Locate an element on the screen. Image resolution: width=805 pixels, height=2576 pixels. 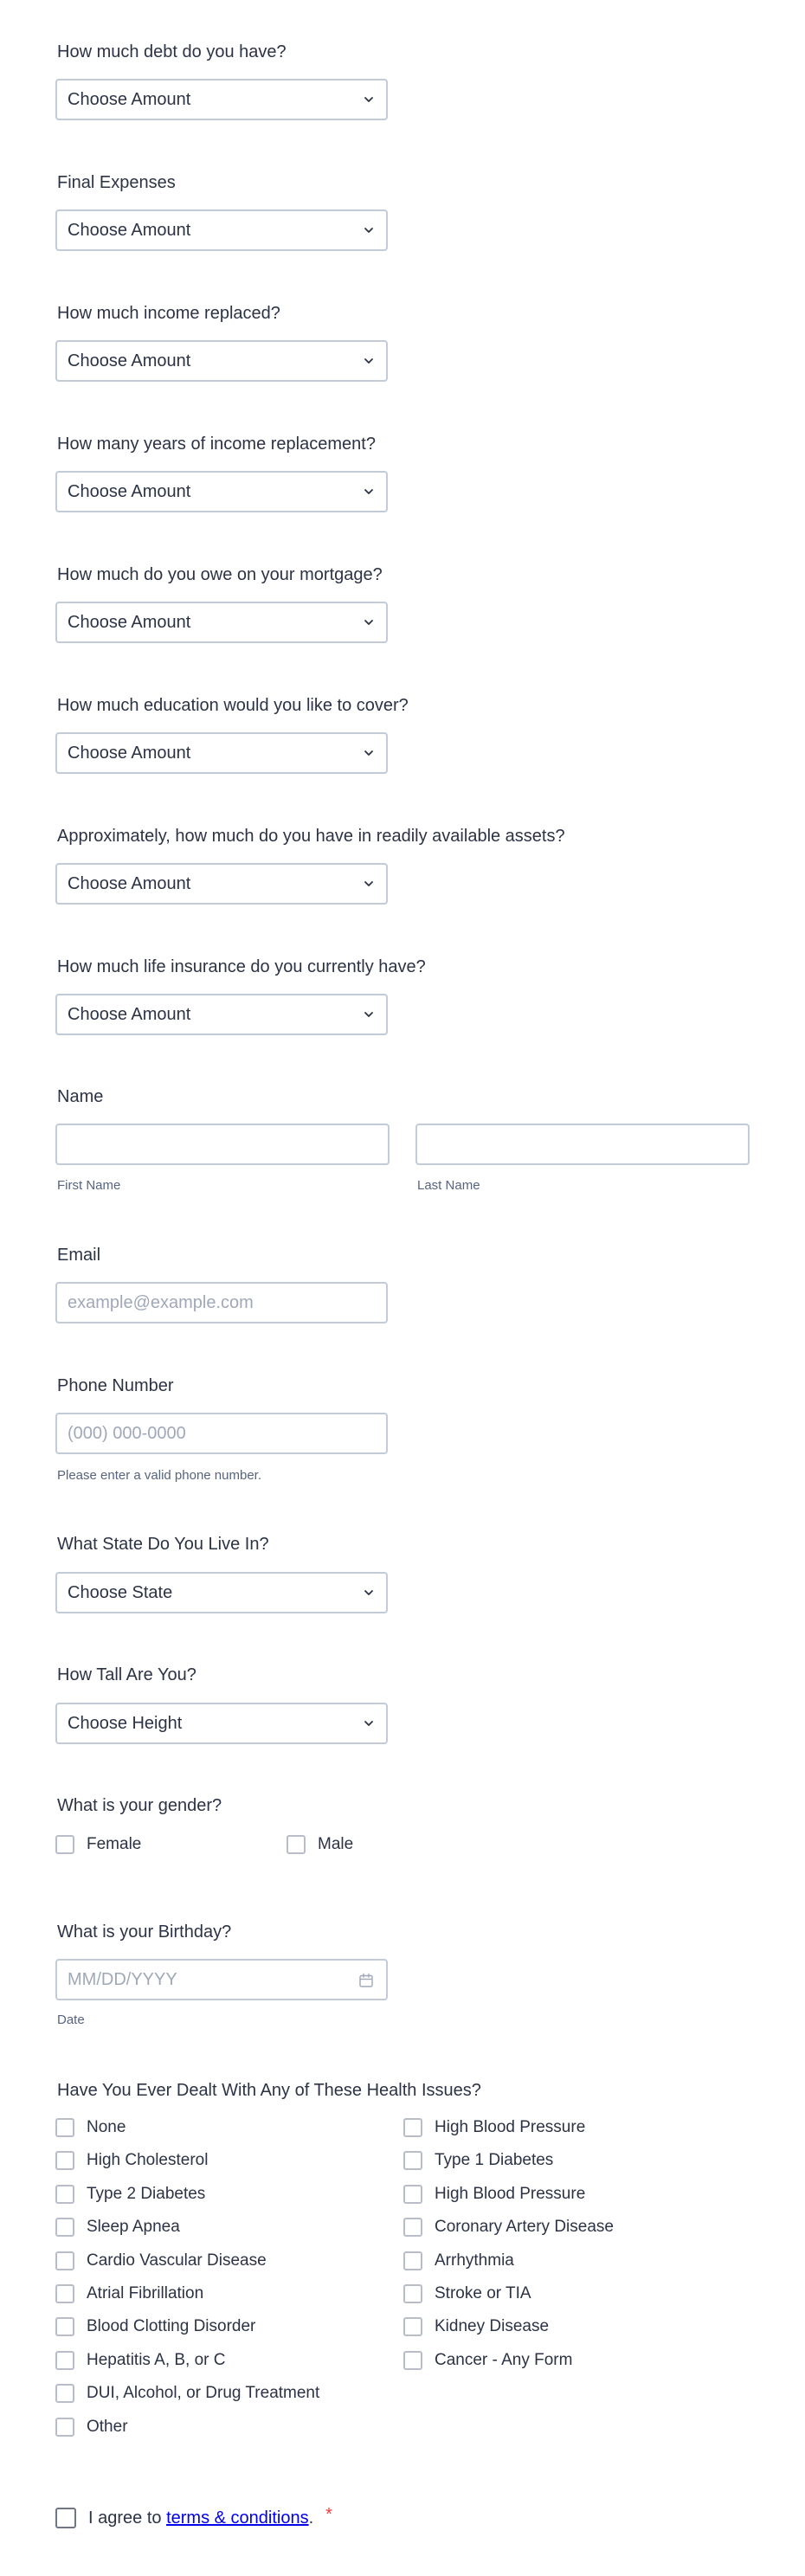
required-asterisk: * is located at coordinates (328, 2514).